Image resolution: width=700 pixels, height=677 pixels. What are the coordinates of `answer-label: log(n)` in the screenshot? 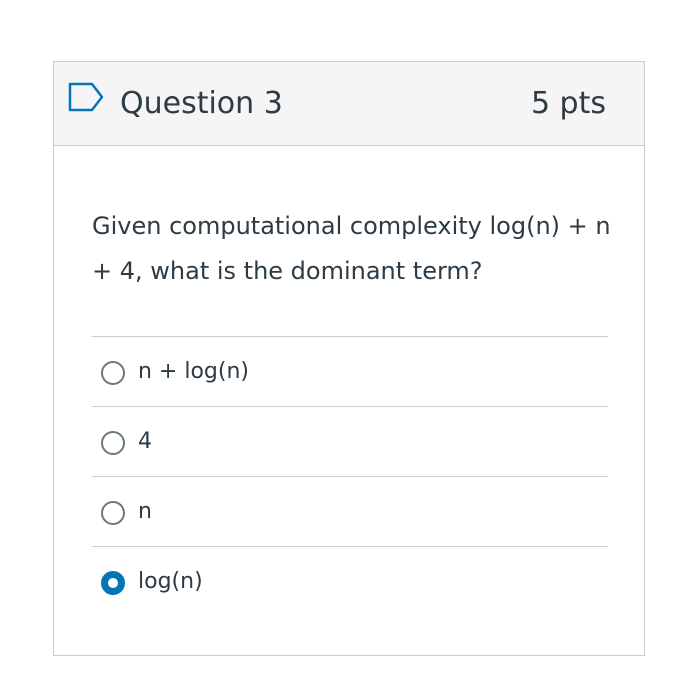 It's located at (170, 582).